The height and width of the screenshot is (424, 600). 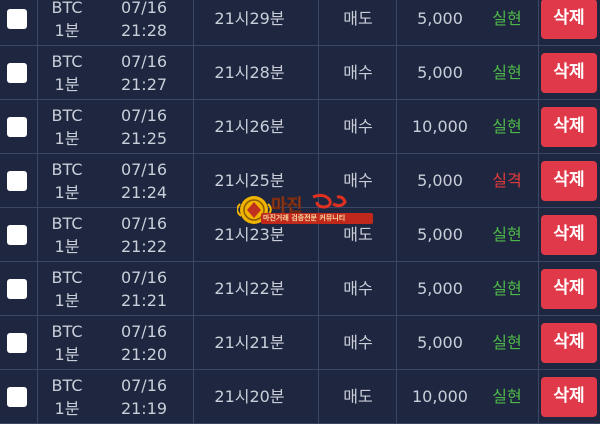 What do you see at coordinates (249, 18) in the screenshot?
I see `round-label: 21시29분` at bounding box center [249, 18].